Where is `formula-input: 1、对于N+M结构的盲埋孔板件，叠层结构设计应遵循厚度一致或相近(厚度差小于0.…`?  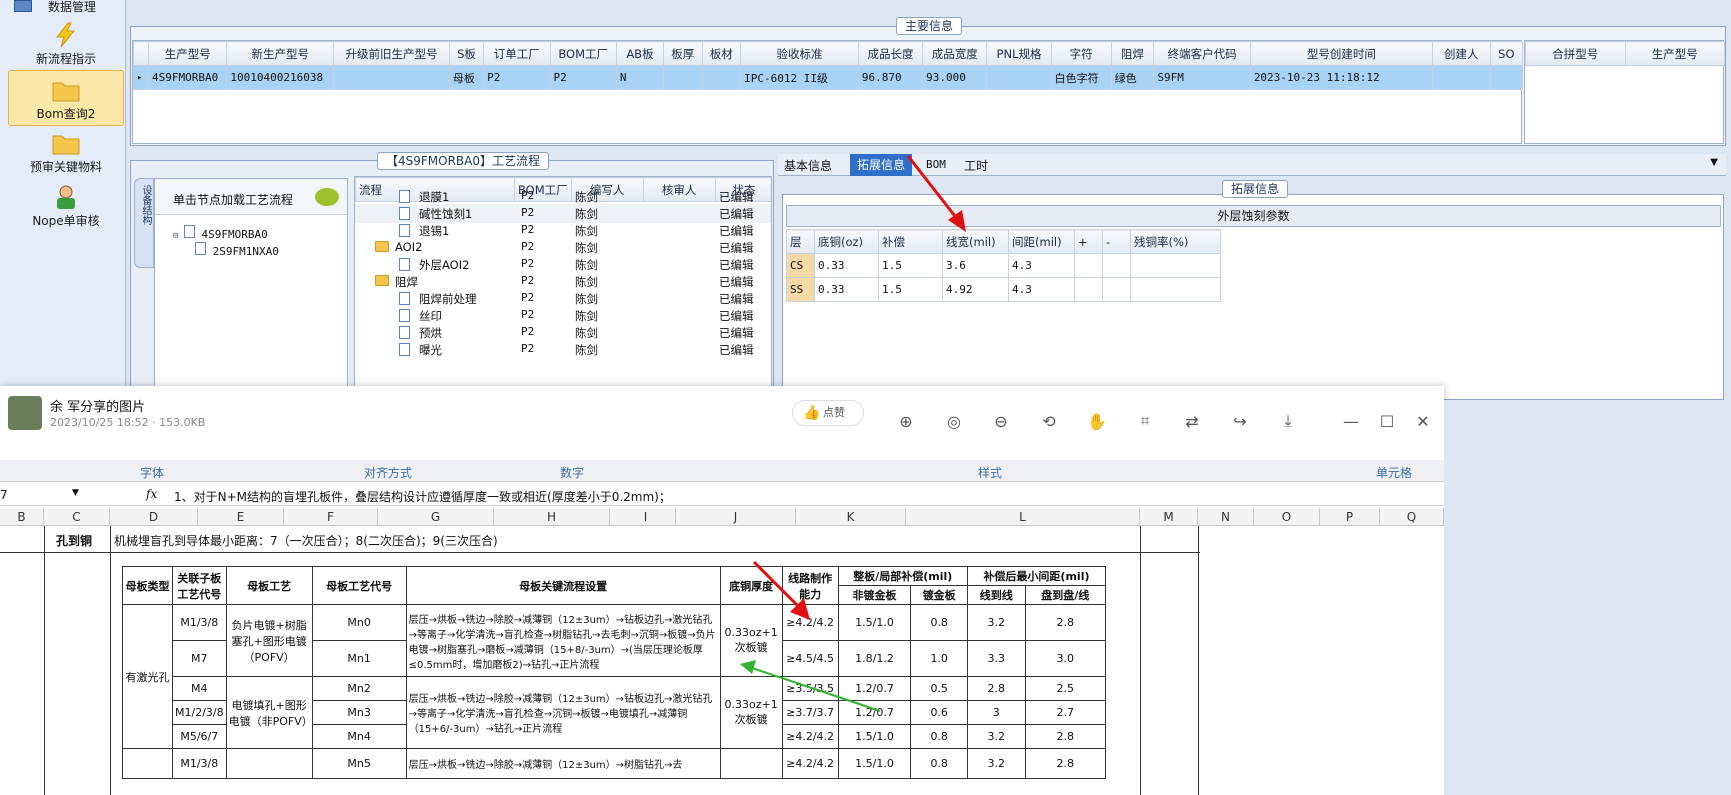 formula-input: 1、对于N+M结构的盲埋孔板件，叠层结构设计应遵循厚度一致或相近(厚度差小于0.… is located at coordinates (422, 496).